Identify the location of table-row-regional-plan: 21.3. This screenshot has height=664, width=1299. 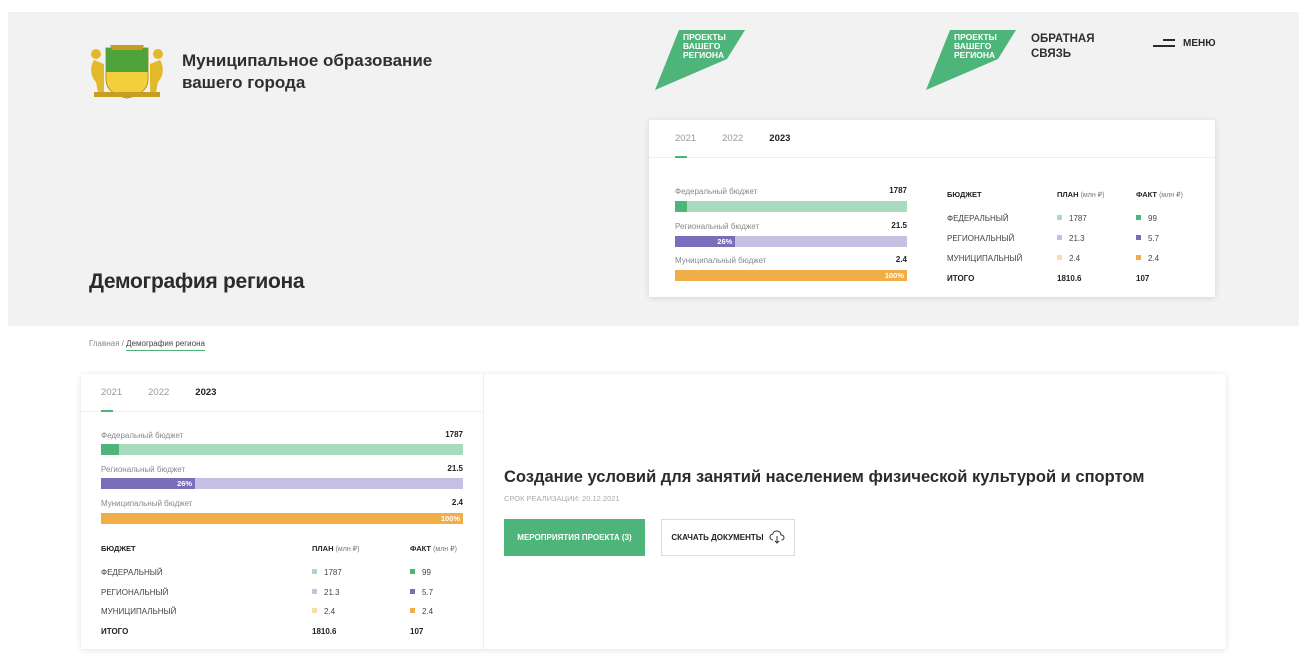
(326, 592).